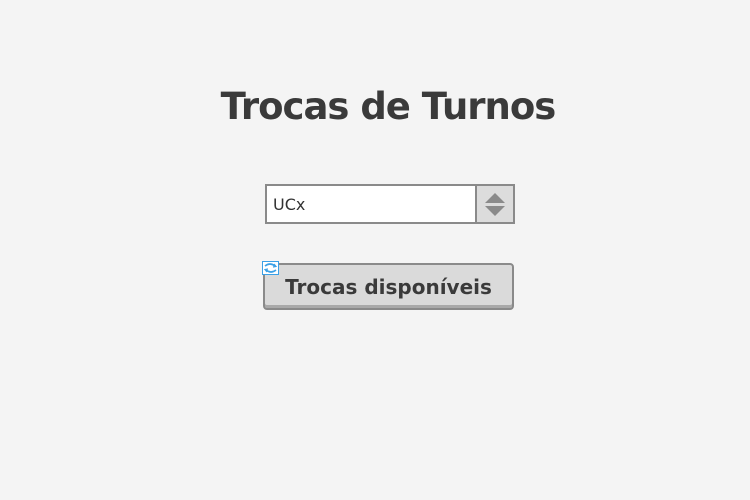 This screenshot has width=750, height=500. I want to click on arrow-up-icon, so click(495, 198).